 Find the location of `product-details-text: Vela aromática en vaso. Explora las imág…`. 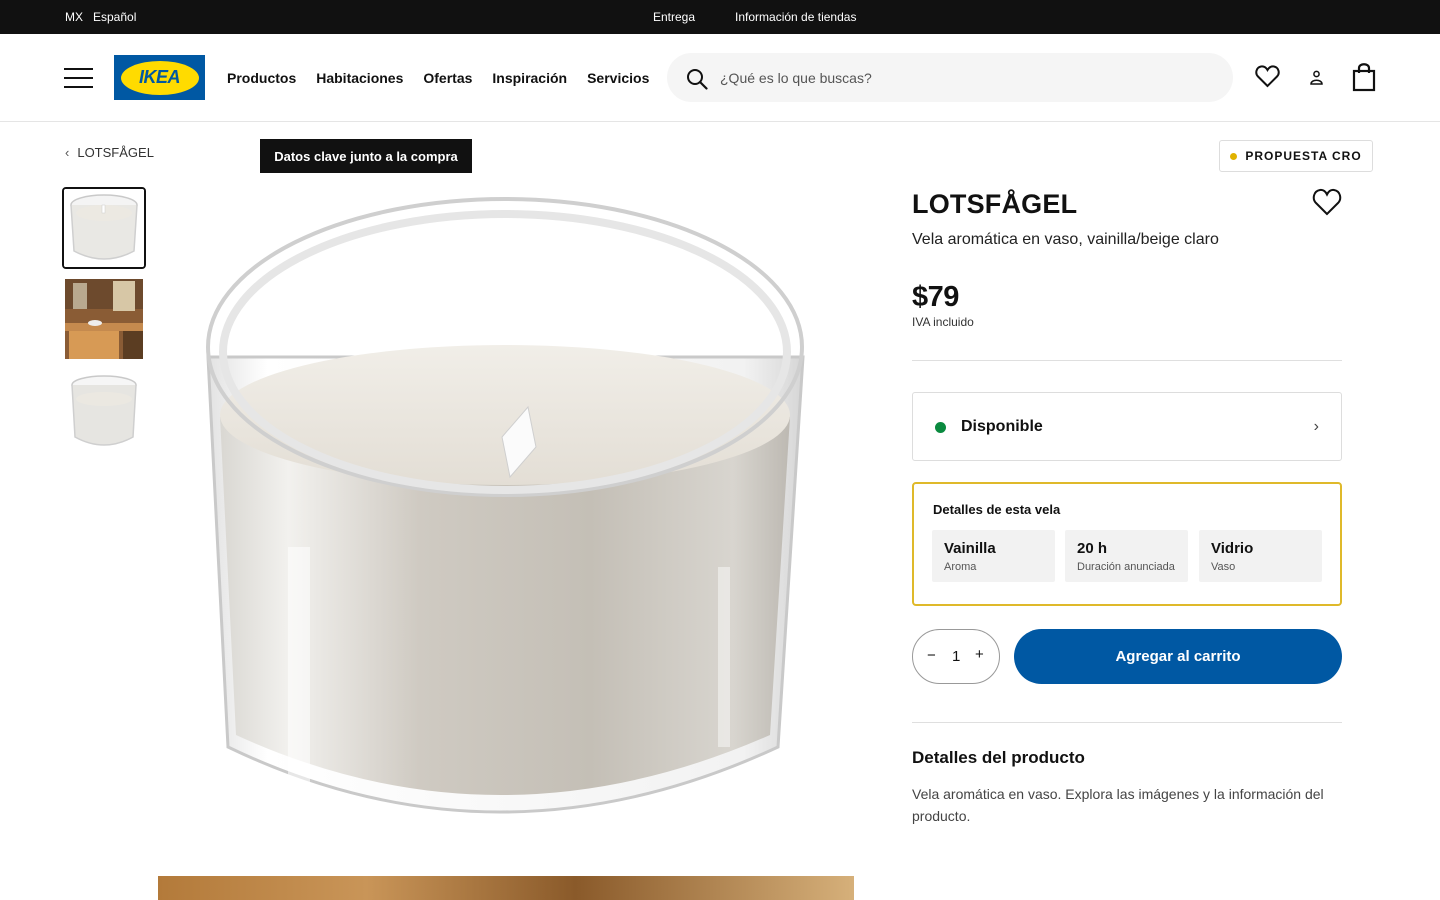

product-details-text: Vela aromática en vaso. Explora las imág… is located at coordinates (1118, 805).